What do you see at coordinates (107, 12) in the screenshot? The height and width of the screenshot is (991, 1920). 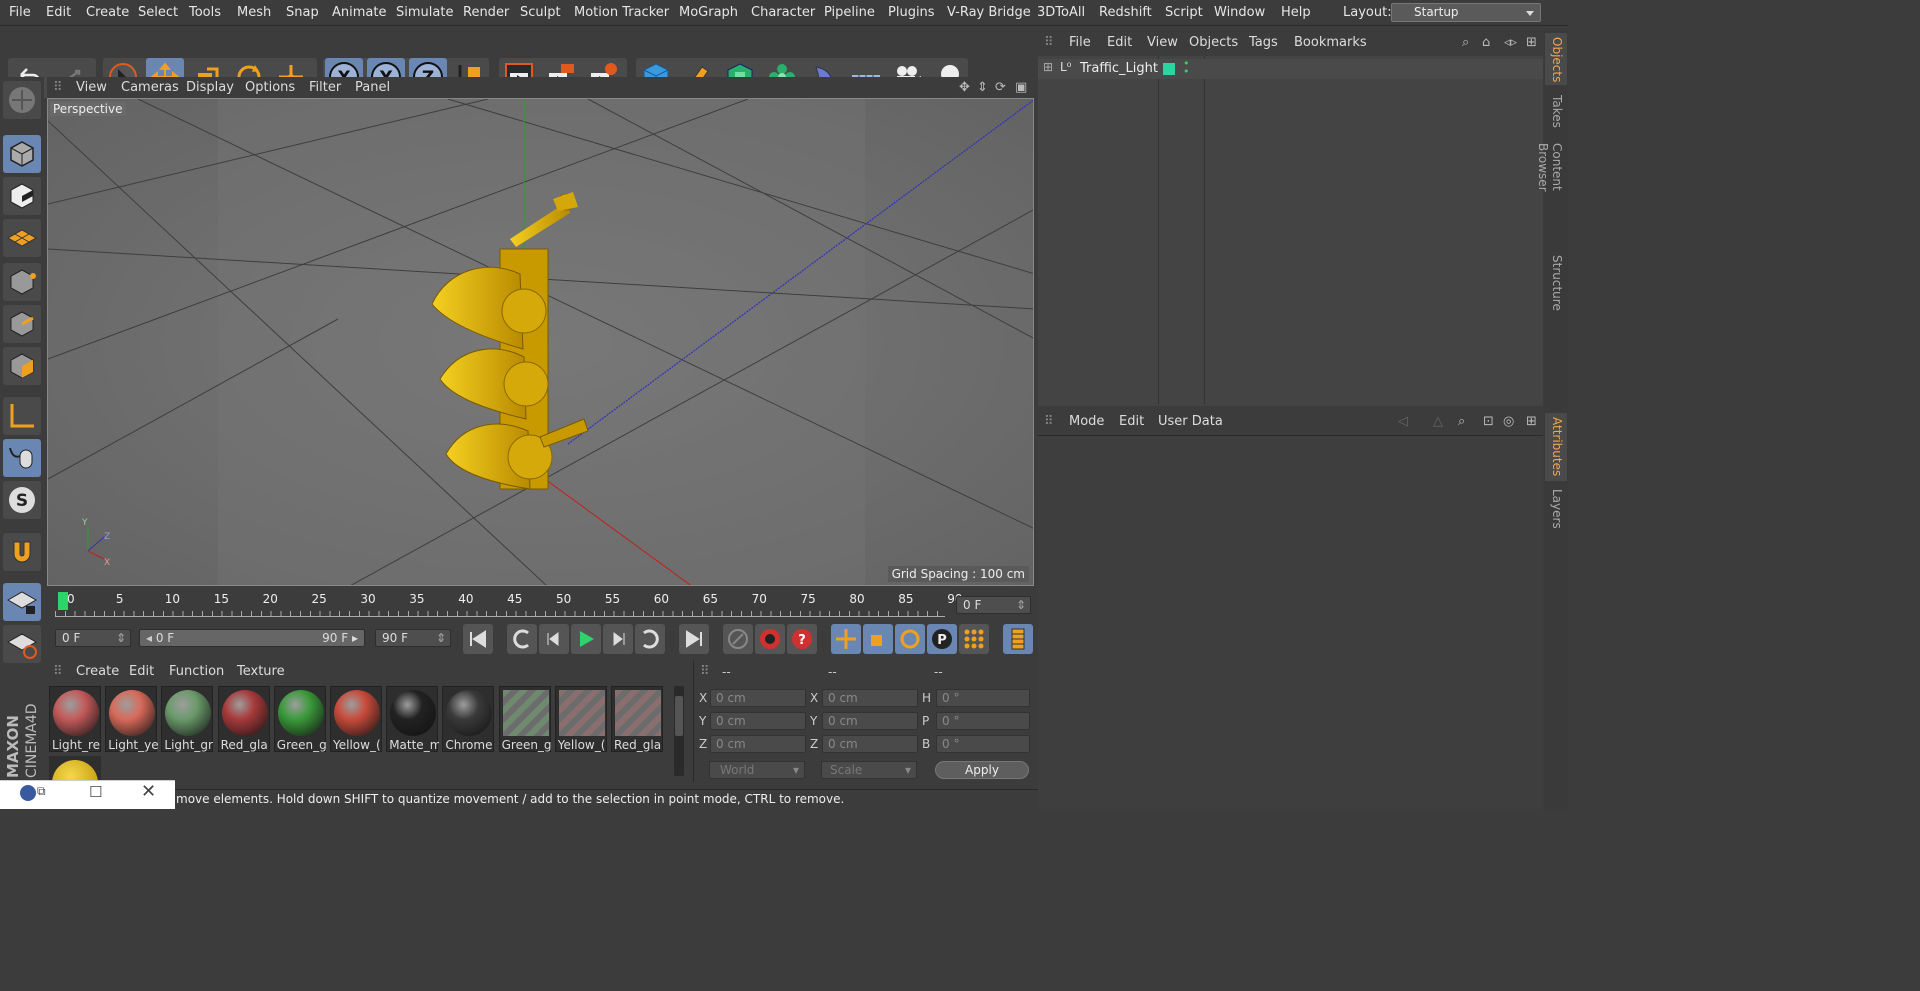 I see `menu-create: Create` at bounding box center [107, 12].